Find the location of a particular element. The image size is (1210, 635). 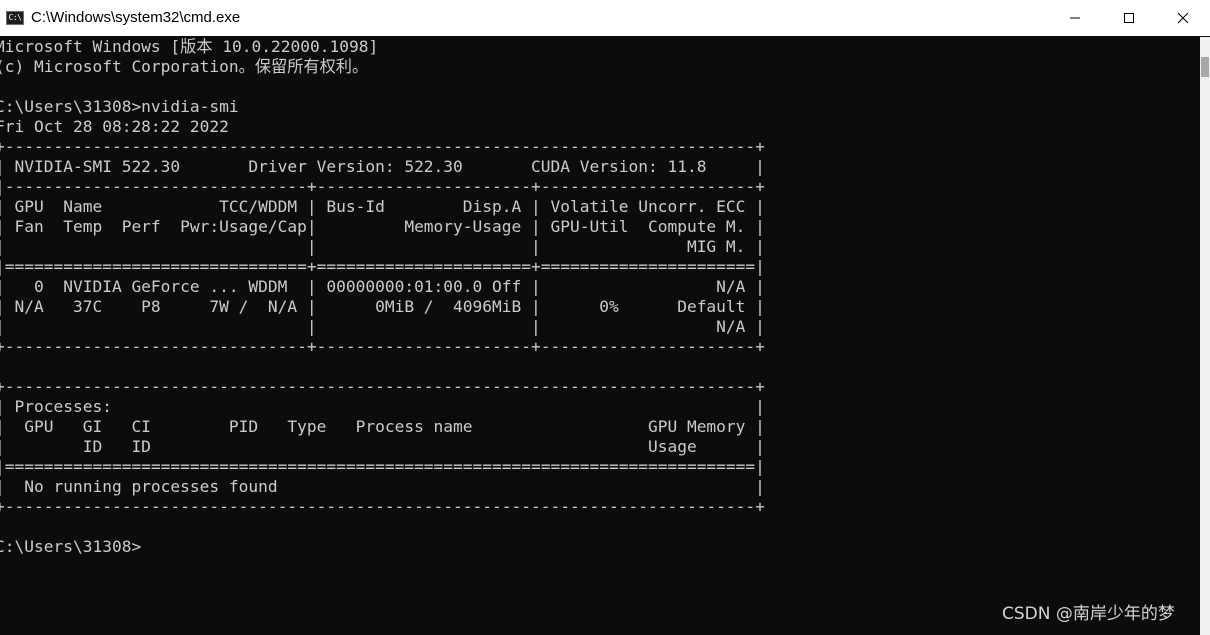

minimize-button is located at coordinates (1075, 18).